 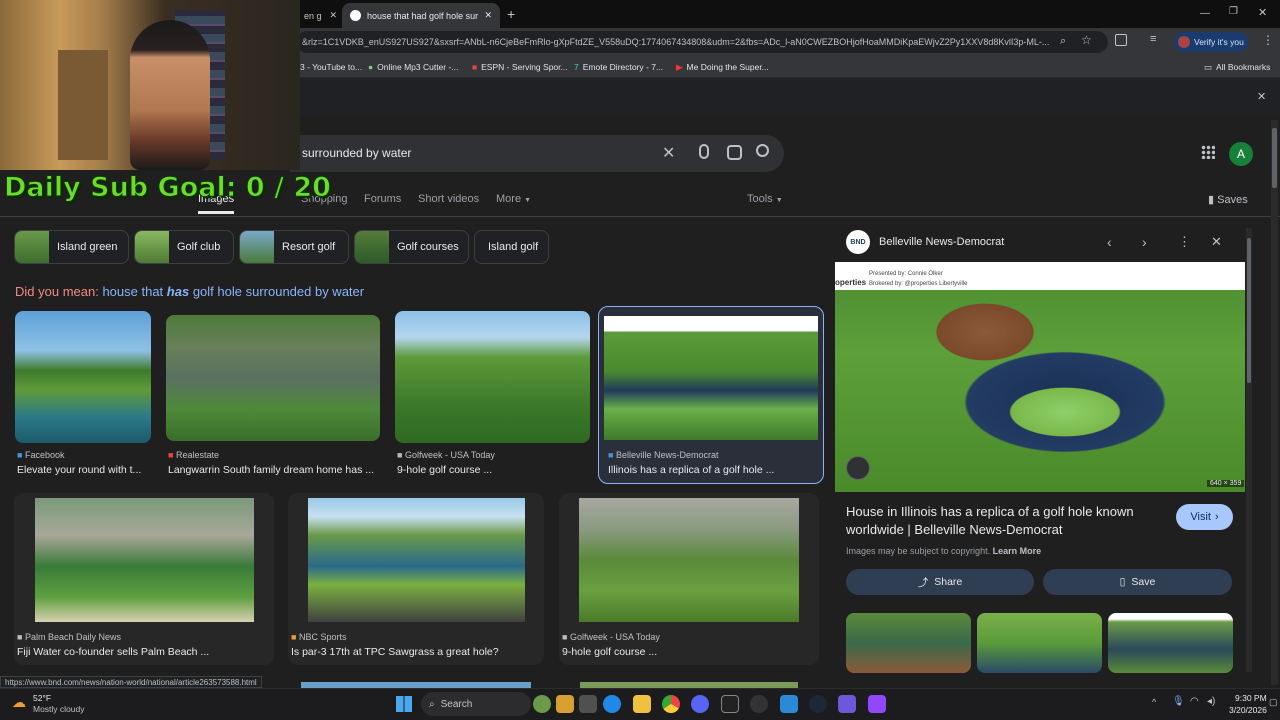 I want to click on search-icon, so click(x=762, y=150).